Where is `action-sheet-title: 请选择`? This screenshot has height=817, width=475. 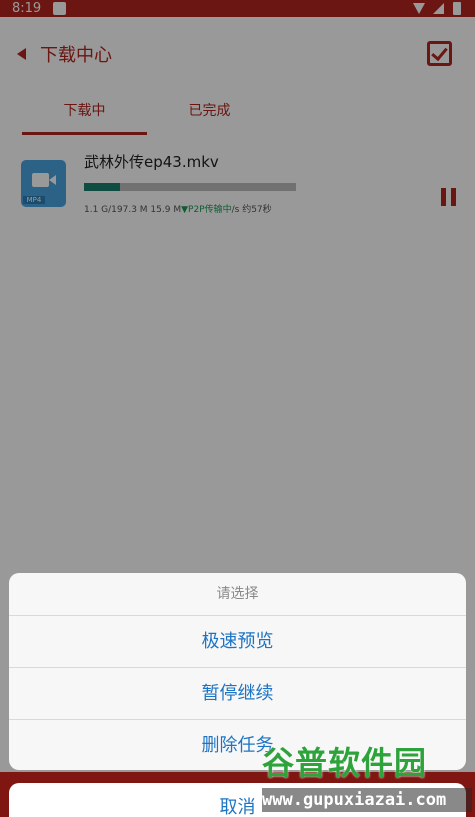 action-sheet-title: 请选择 is located at coordinates (237, 594).